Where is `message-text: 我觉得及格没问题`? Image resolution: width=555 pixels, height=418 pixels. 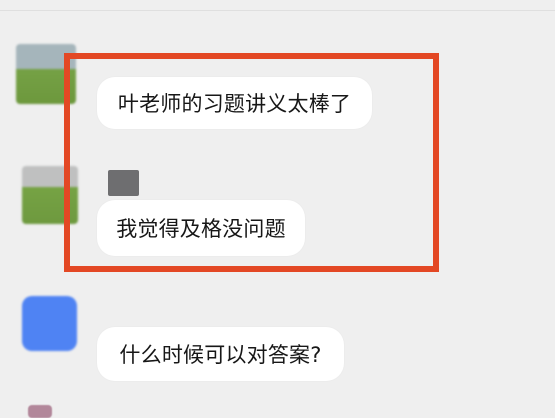 message-text: 我觉得及格没问题 is located at coordinates (201, 229).